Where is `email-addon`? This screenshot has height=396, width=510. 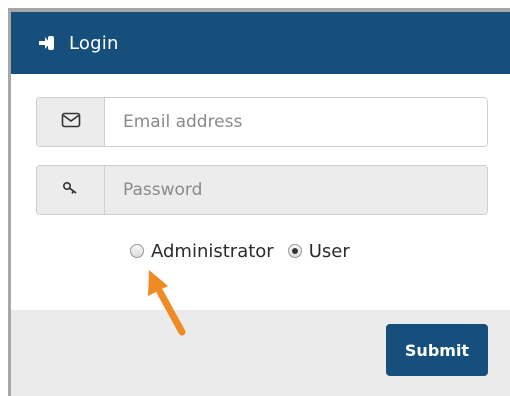
email-addon is located at coordinates (71, 122).